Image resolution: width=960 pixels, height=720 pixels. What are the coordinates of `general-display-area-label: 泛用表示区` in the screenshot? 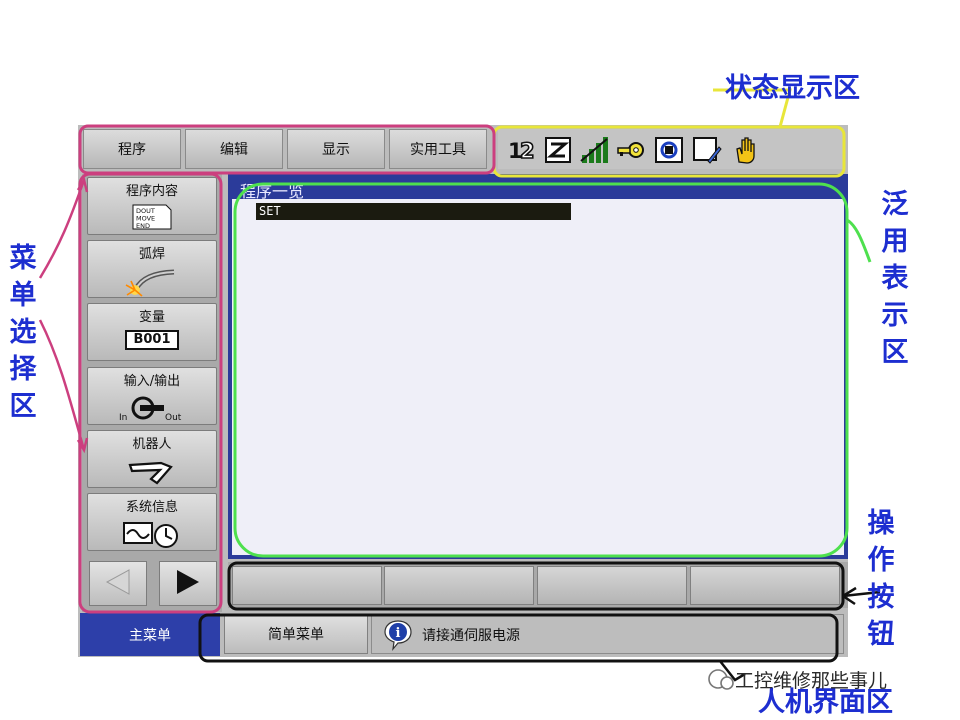 It's located at (895, 278).